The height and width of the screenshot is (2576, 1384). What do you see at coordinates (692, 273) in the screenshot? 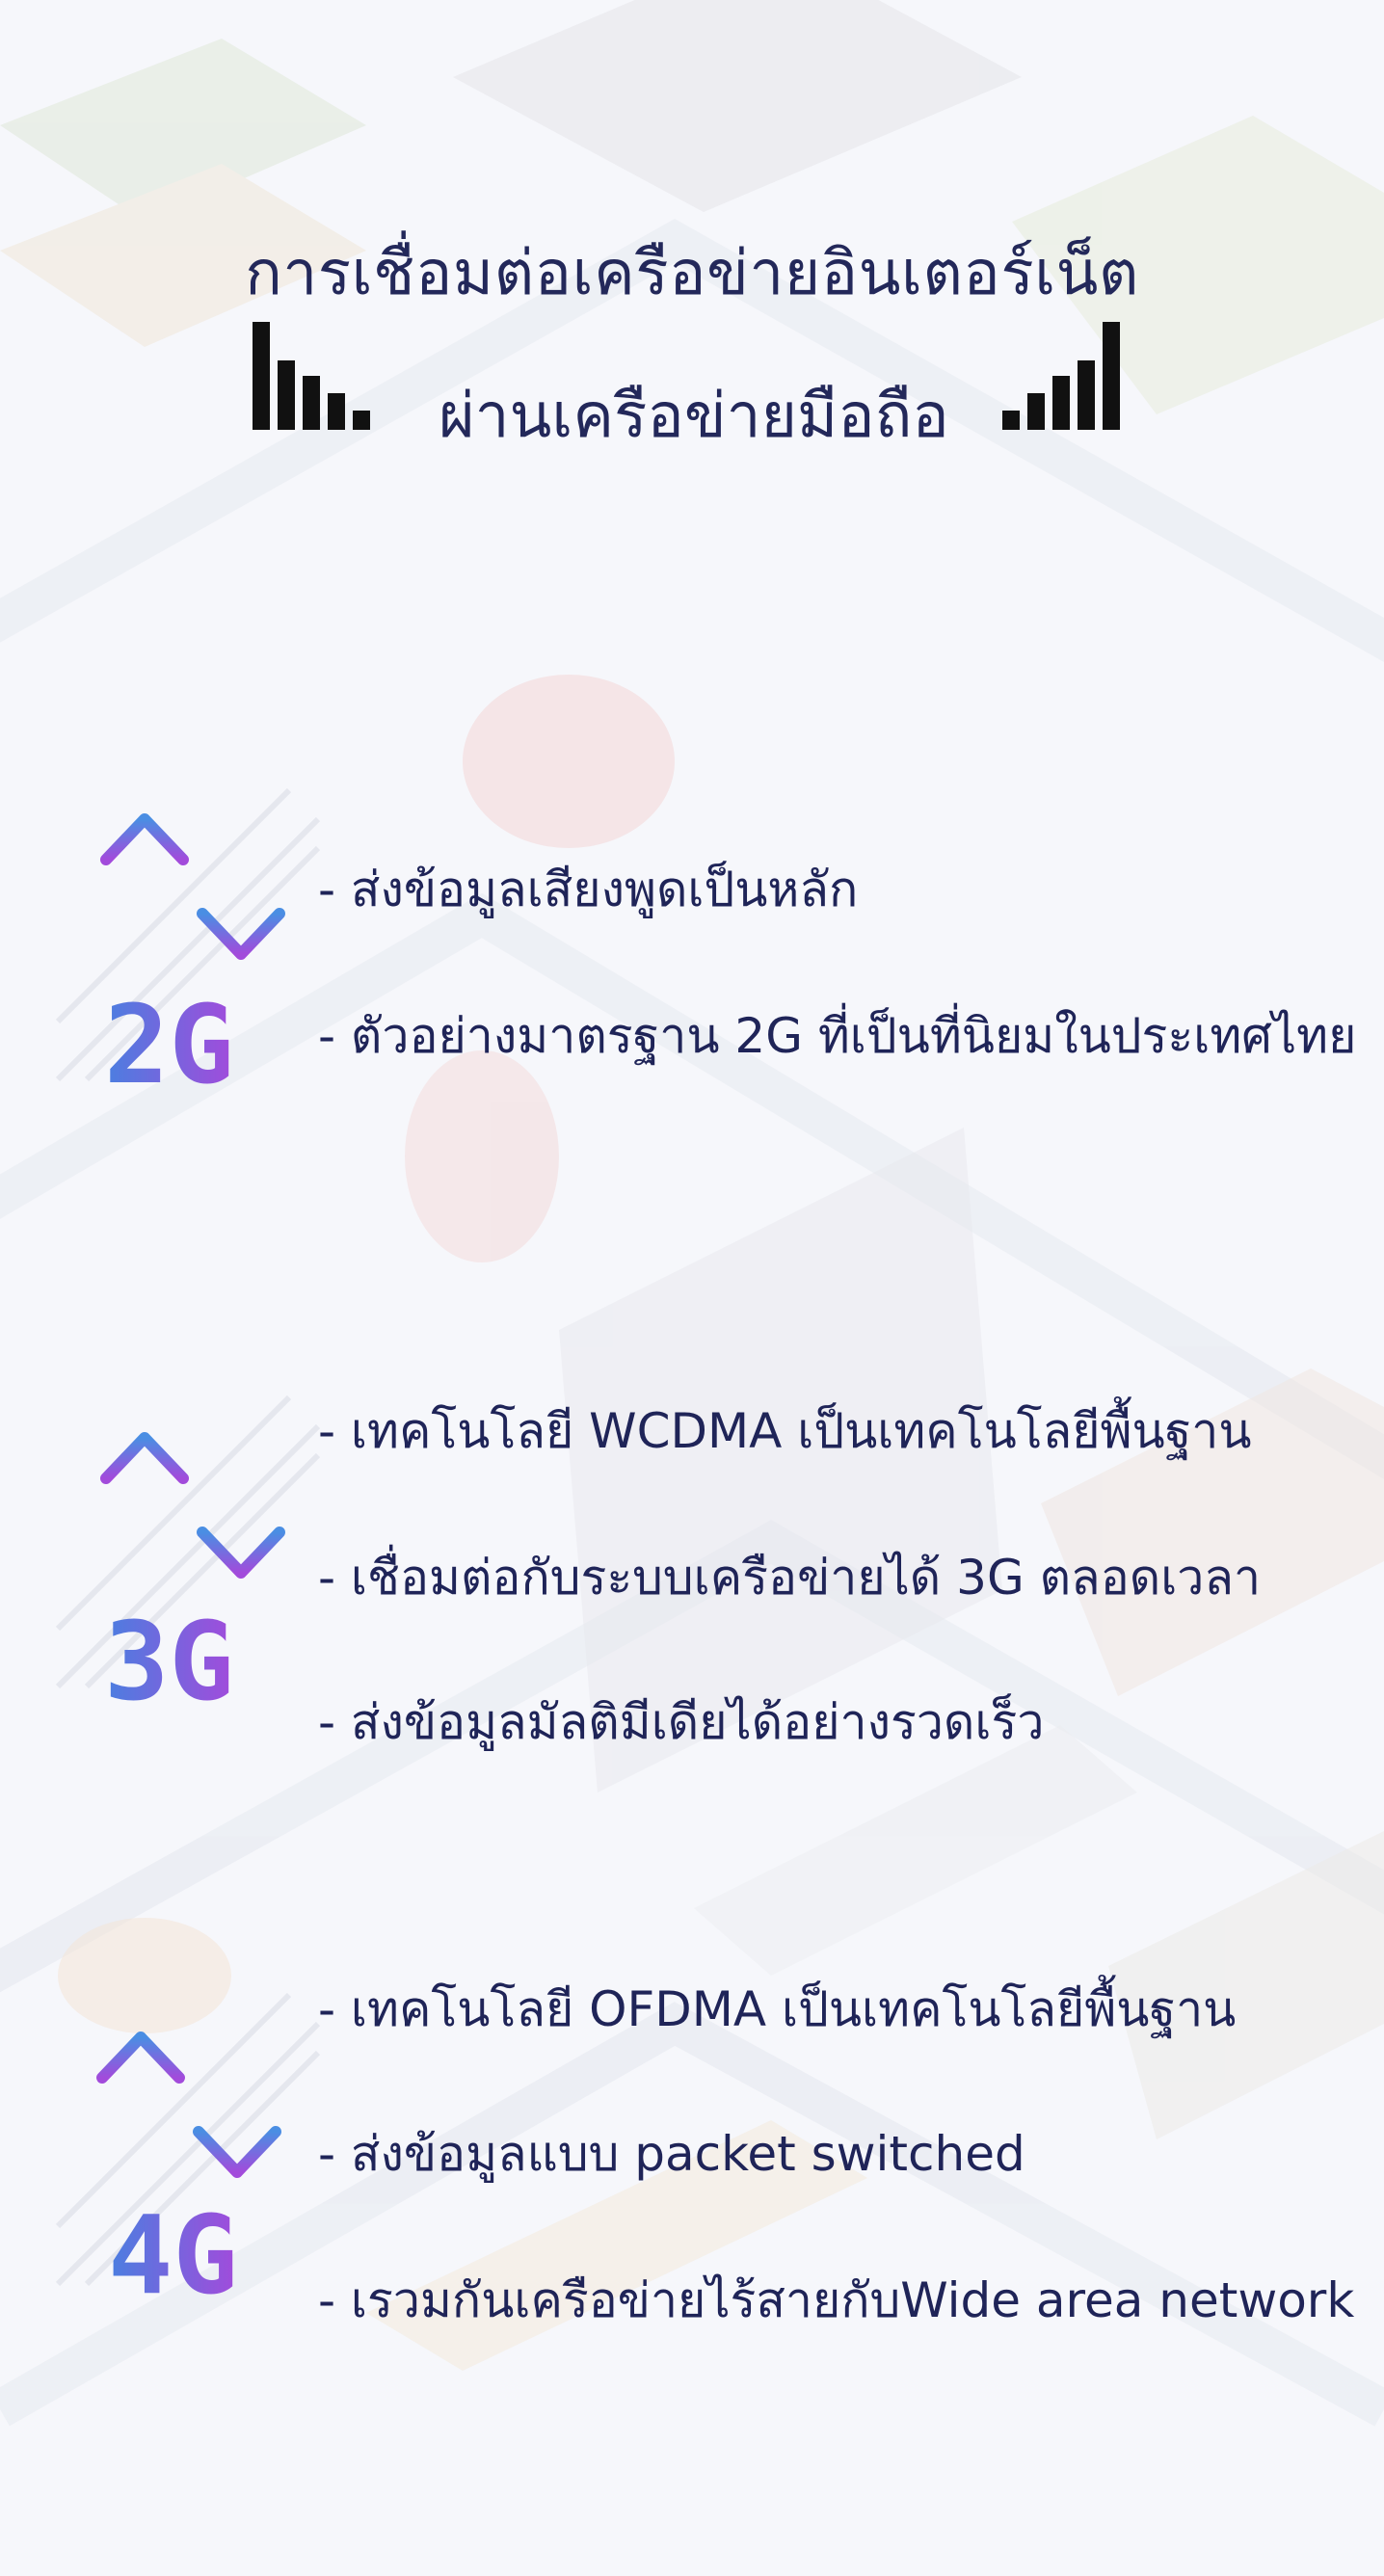
I see `page-title: การเชื่อมต่อเครือข่ายอินเตอร์เน็ต` at bounding box center [692, 273].